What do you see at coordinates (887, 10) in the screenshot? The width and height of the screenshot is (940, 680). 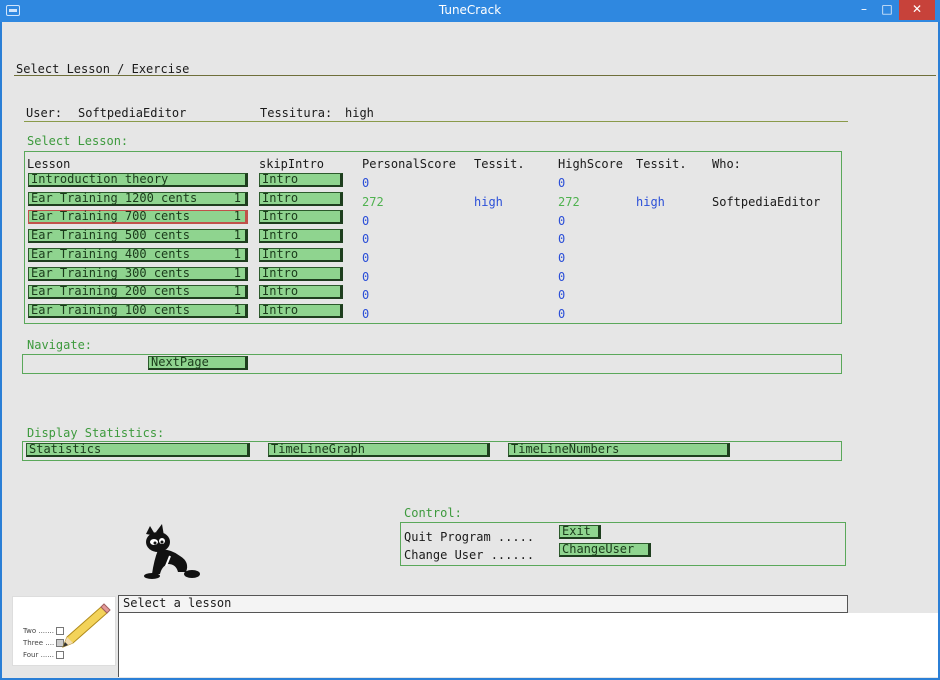 I see `maximize-button: □` at bounding box center [887, 10].